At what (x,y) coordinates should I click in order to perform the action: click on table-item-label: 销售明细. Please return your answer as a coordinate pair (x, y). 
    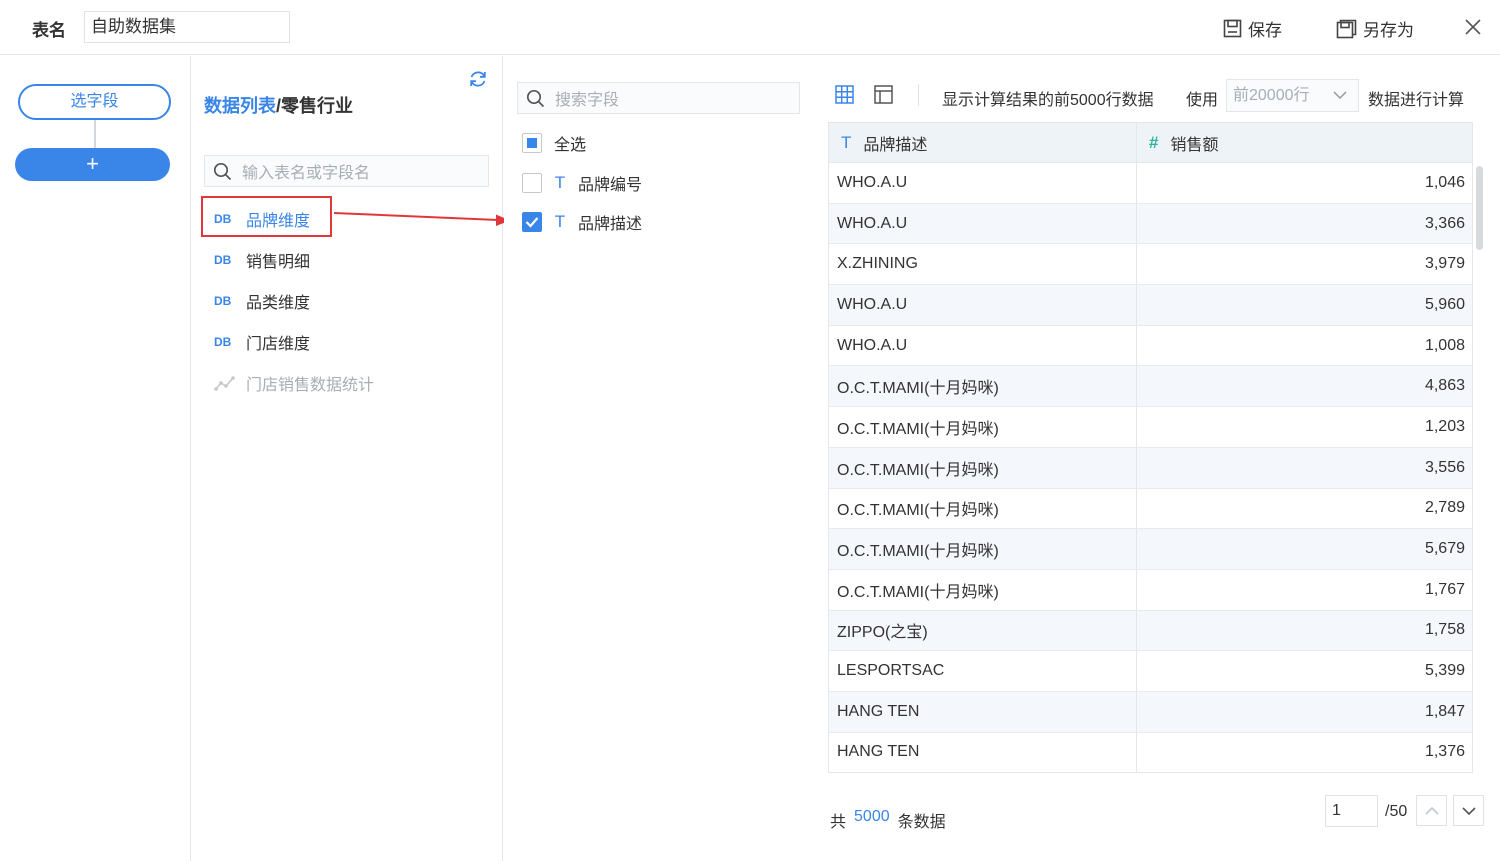
    Looking at the image, I should click on (278, 262).